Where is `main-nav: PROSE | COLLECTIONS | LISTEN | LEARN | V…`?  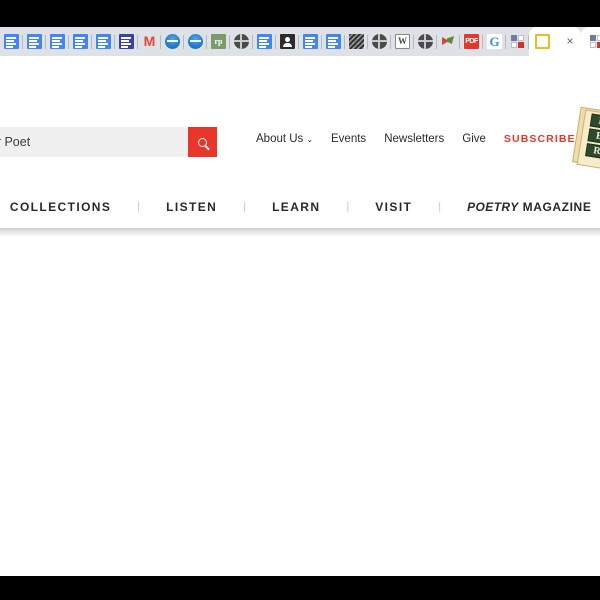 main-nav: PROSE | COLLECTIONS | LISTEN | LEARN | V… is located at coordinates (300, 207).